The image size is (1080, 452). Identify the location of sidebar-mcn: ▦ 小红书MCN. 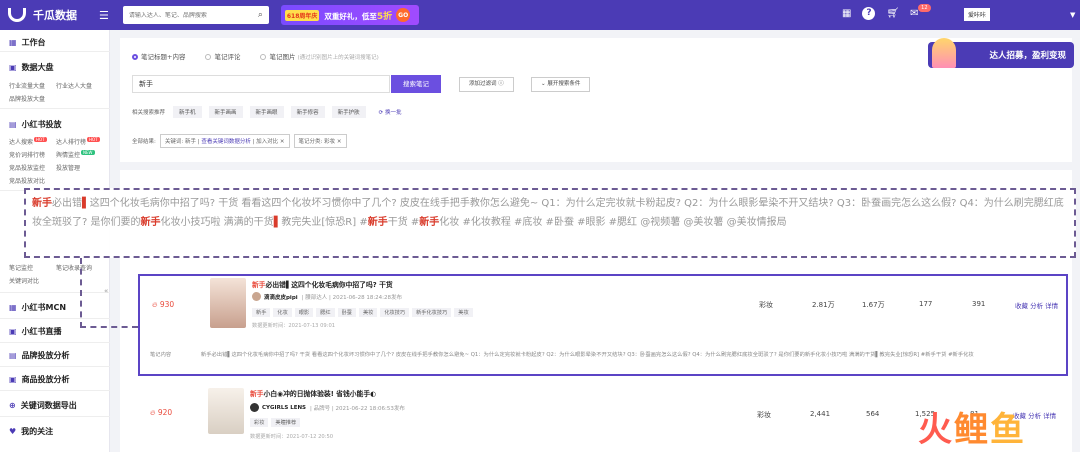
(37, 307).